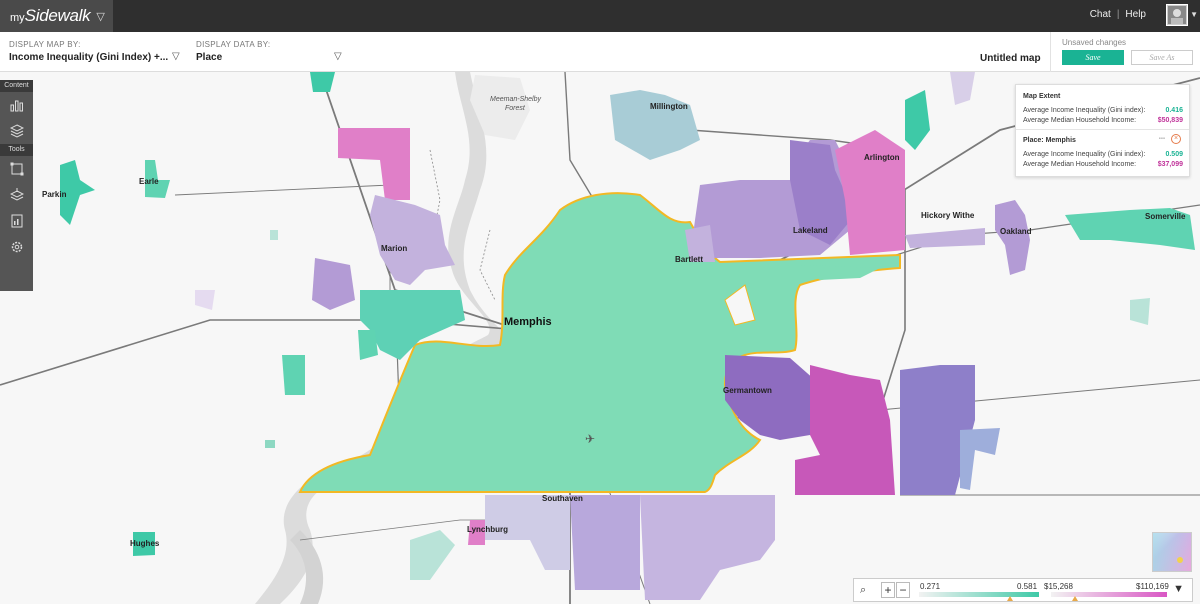 This screenshot has width=1200, height=604. Describe the element at coordinates (394, 248) in the screenshot. I see `label-marion: Marion` at that location.